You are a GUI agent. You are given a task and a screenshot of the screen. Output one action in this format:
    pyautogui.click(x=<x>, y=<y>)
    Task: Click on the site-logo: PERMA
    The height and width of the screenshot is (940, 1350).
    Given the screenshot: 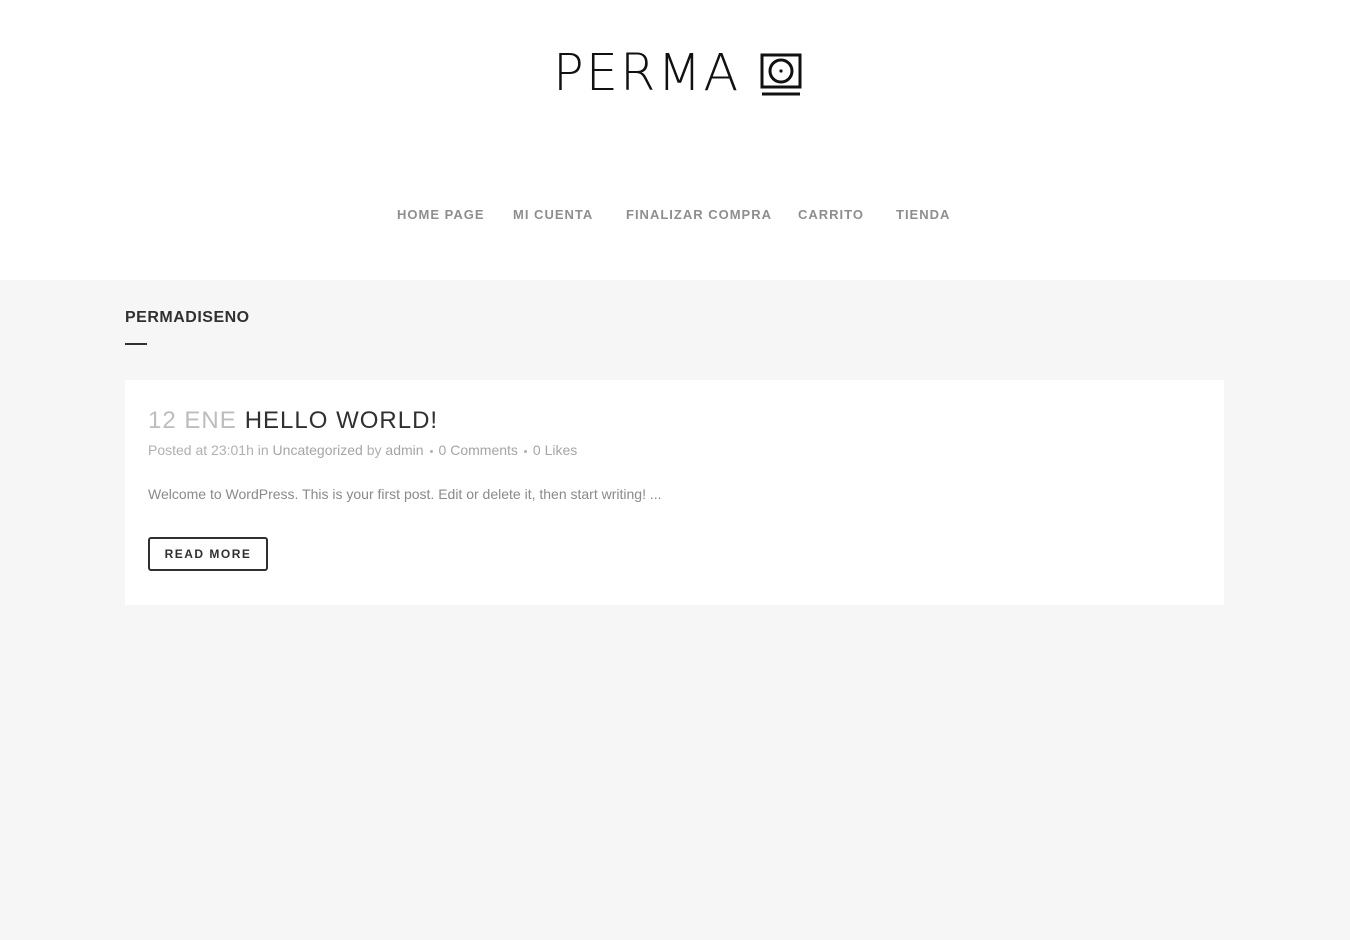 What is the action you would take?
    pyautogui.click(x=678, y=73)
    